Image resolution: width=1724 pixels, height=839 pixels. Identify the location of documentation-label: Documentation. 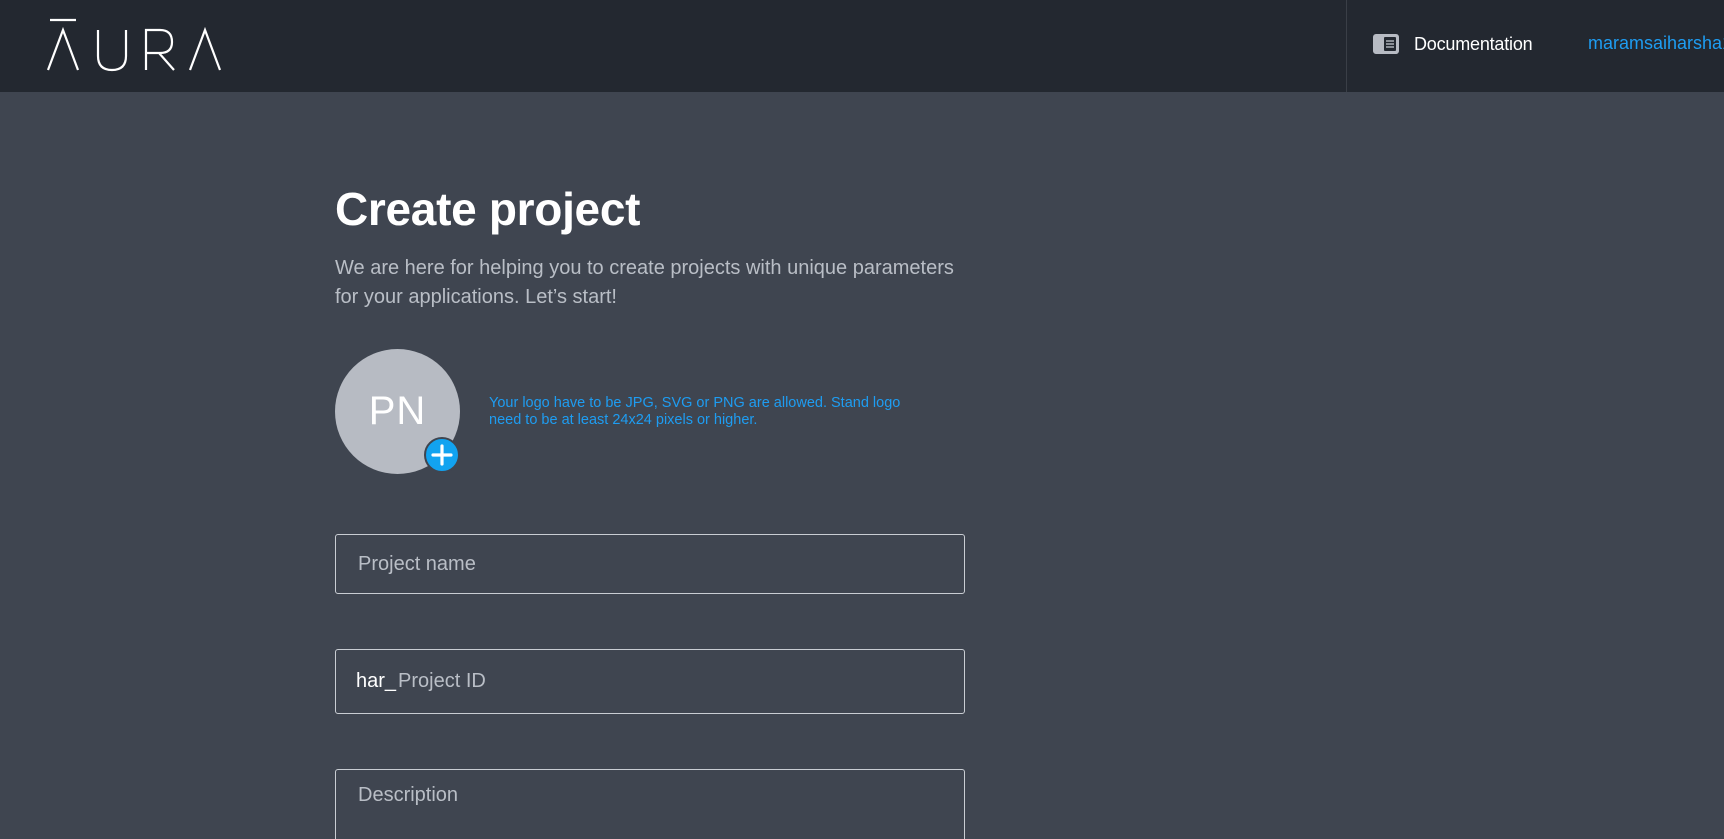
(1473, 43).